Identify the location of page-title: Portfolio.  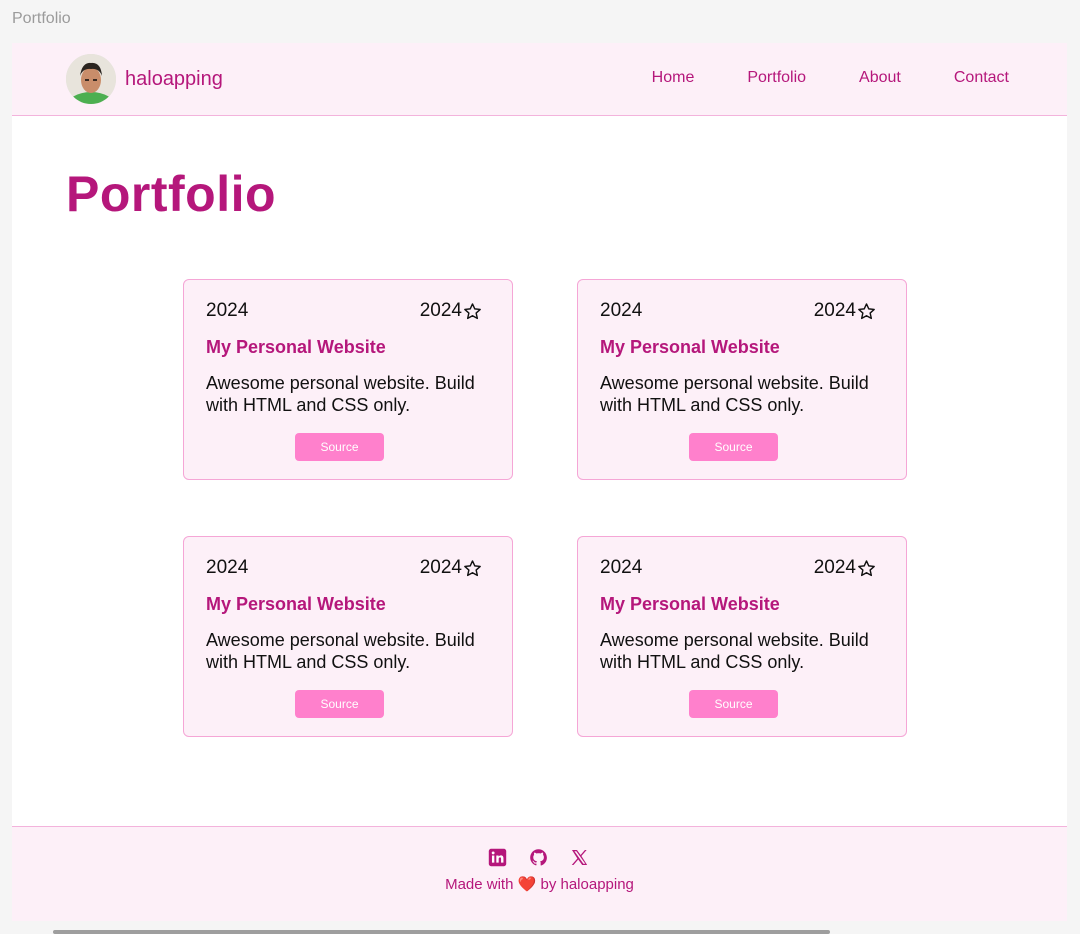
(171, 194).